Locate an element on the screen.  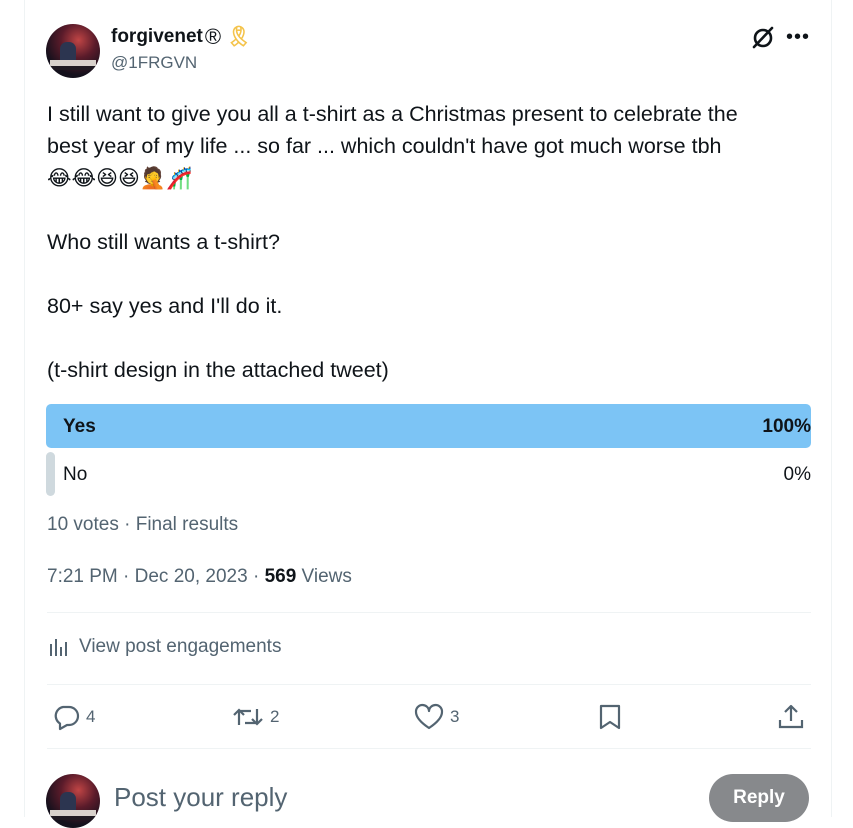
author-handle: @1FRGVN is located at coordinates (181, 63).